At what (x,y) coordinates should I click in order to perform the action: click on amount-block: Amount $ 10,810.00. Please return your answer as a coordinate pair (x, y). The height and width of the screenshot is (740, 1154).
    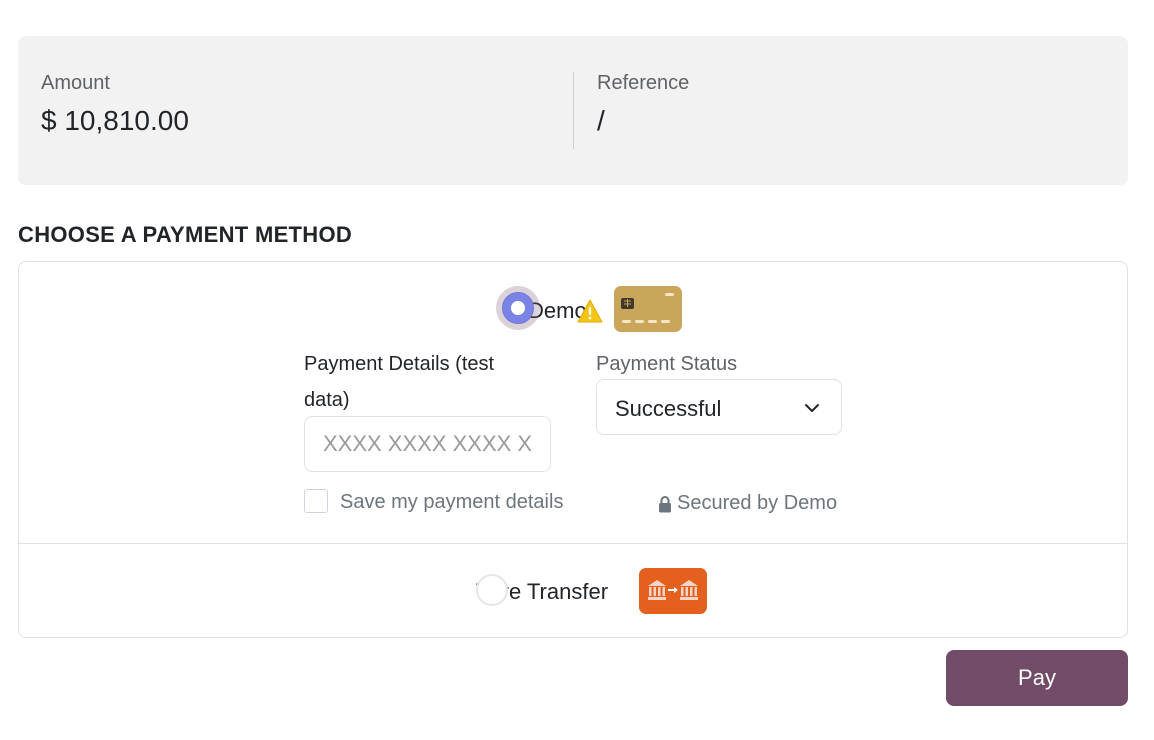
    Looking at the image, I should click on (115, 104).